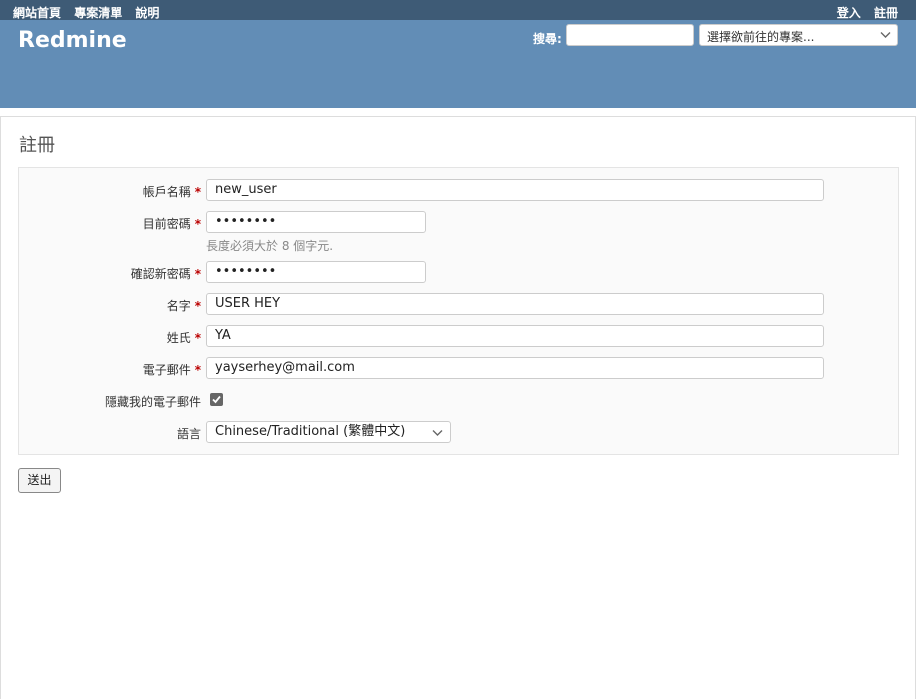  What do you see at coordinates (183, 306) in the screenshot?
I see `firstname-label: 名字 *` at bounding box center [183, 306].